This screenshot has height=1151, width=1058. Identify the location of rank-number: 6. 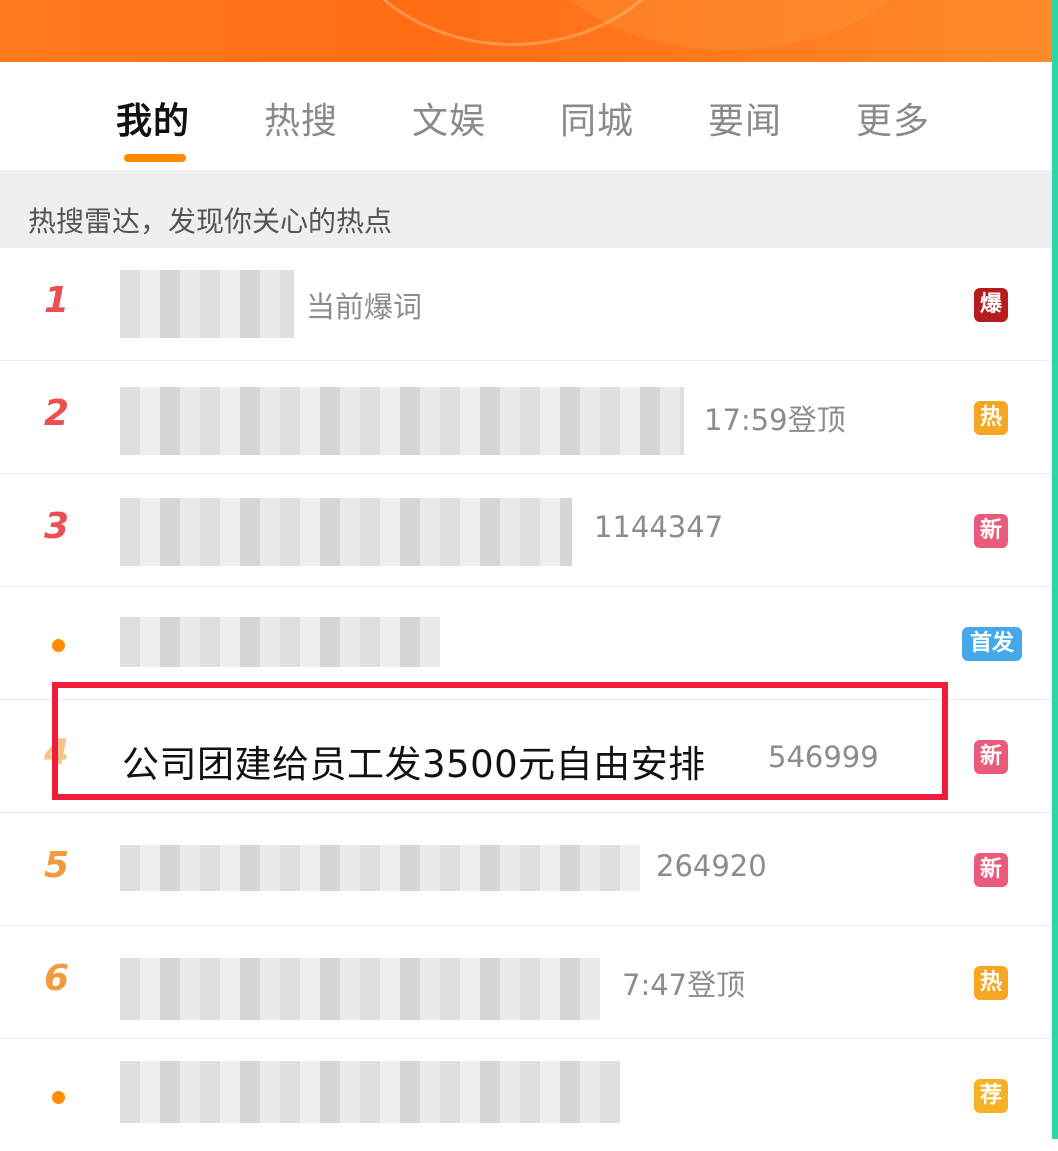
(57, 978).